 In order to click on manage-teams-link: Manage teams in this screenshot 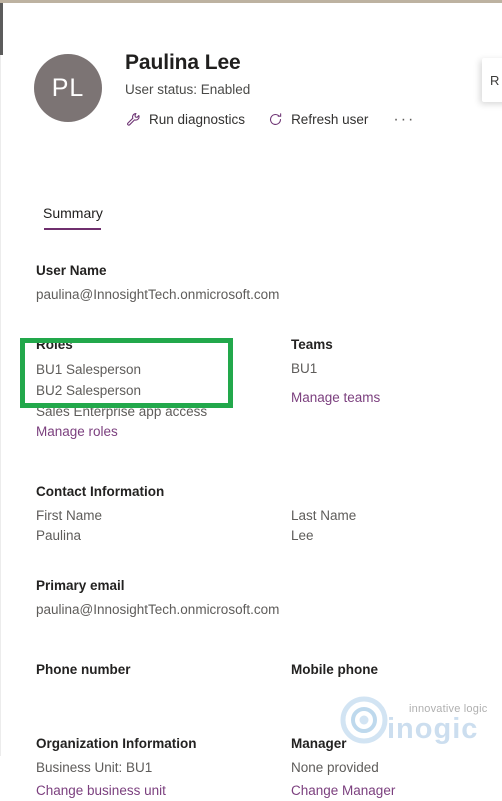, I will do `click(335, 398)`.